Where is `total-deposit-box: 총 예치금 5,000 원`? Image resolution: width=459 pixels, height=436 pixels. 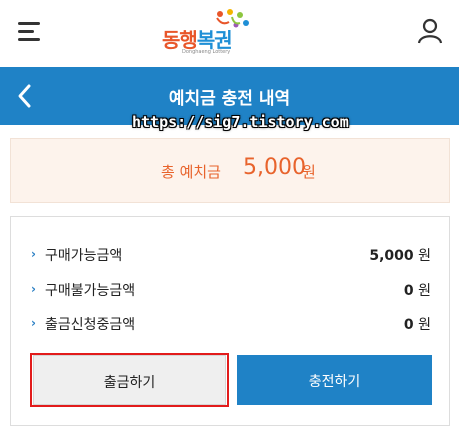
total-deposit-box: 총 예치금 5,000 원 is located at coordinates (230, 170).